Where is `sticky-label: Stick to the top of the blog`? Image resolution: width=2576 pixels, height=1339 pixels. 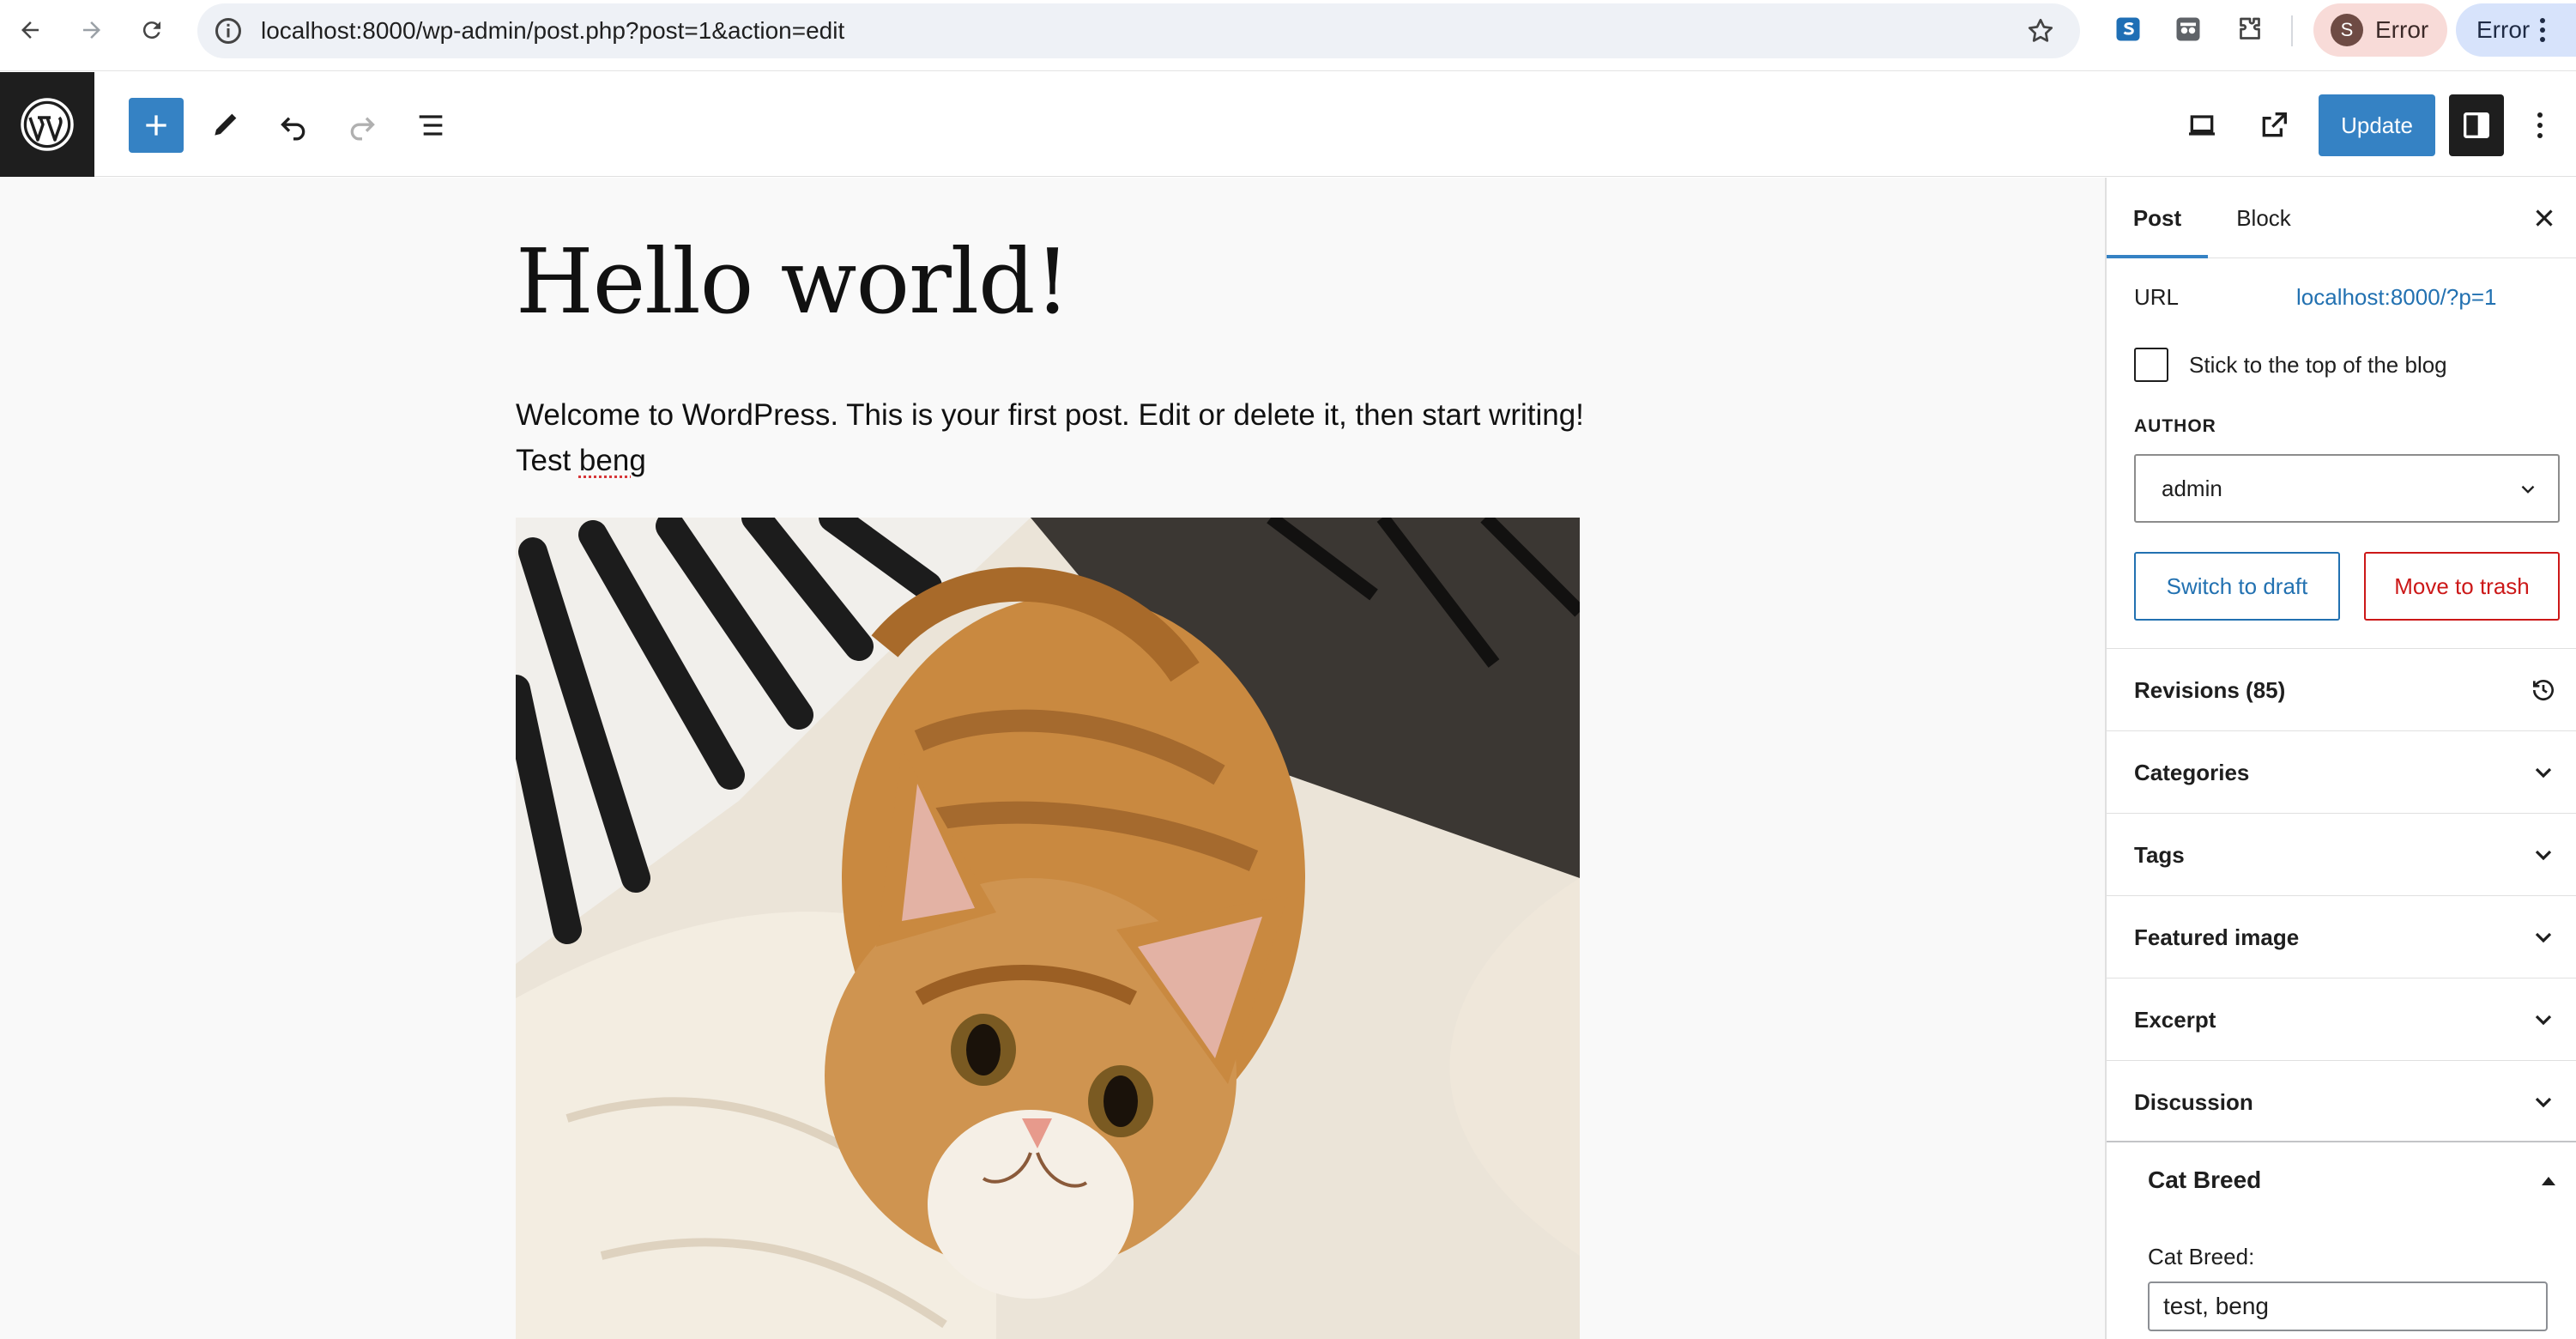
sticky-label: Stick to the top of the blog is located at coordinates (2318, 365).